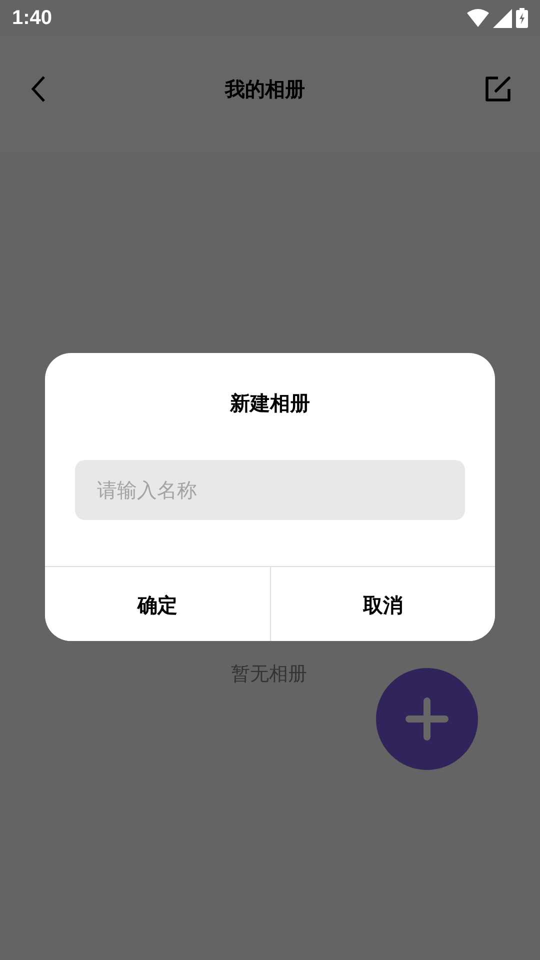  I want to click on back-icon, so click(38, 89).